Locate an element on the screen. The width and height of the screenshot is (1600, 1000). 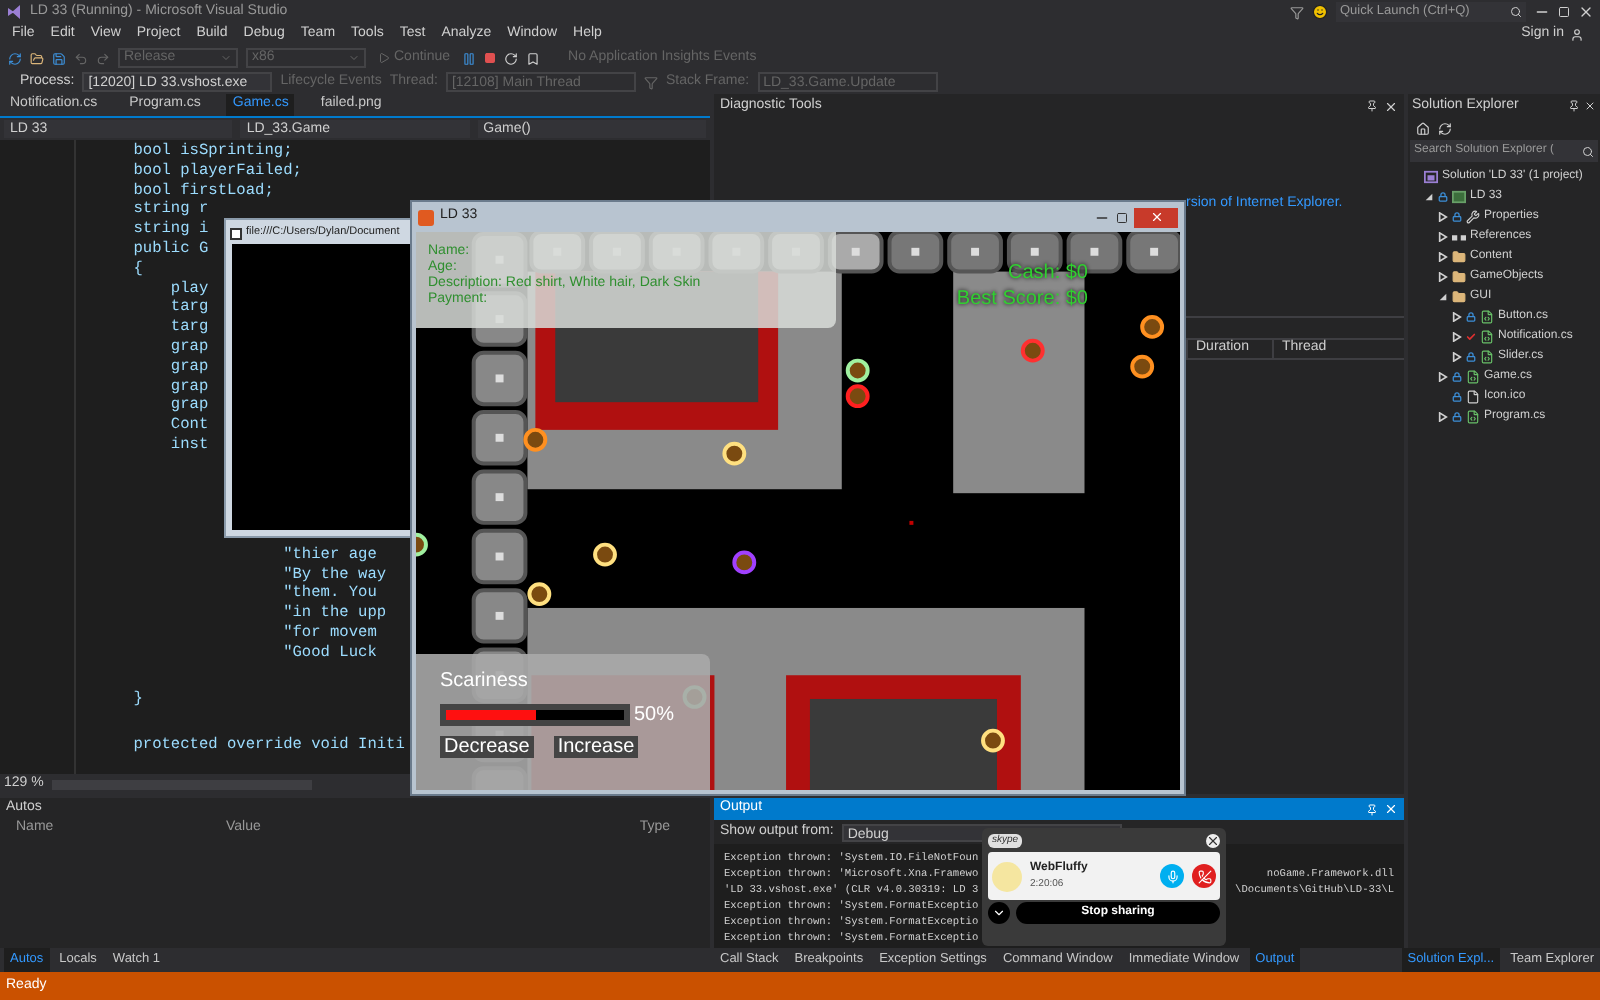
scariness-slider is located at coordinates (535, 715).